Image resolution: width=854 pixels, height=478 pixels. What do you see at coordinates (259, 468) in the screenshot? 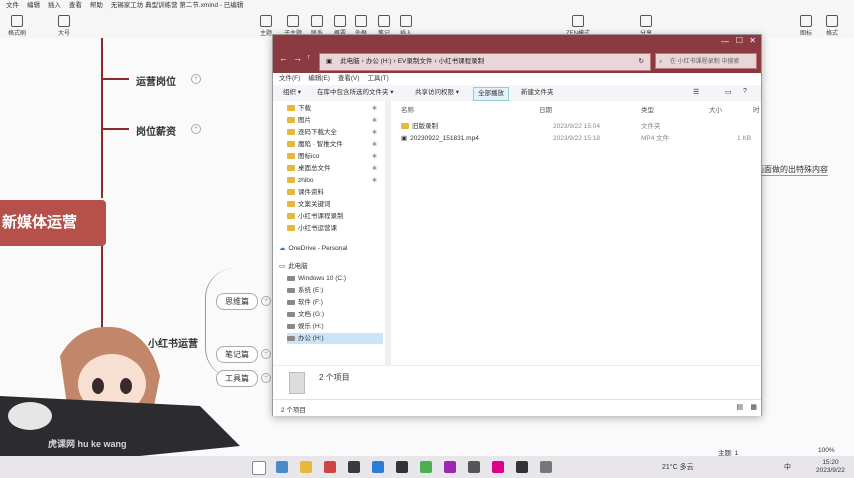
I see `start-icon` at bounding box center [259, 468].